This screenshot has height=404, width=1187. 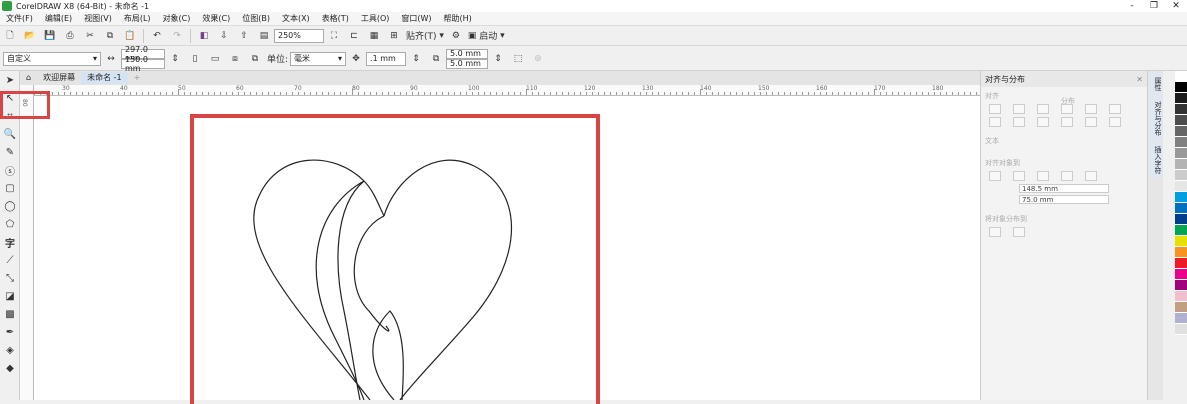 I want to click on new-document-icon: 🗋, so click(x=10, y=36).